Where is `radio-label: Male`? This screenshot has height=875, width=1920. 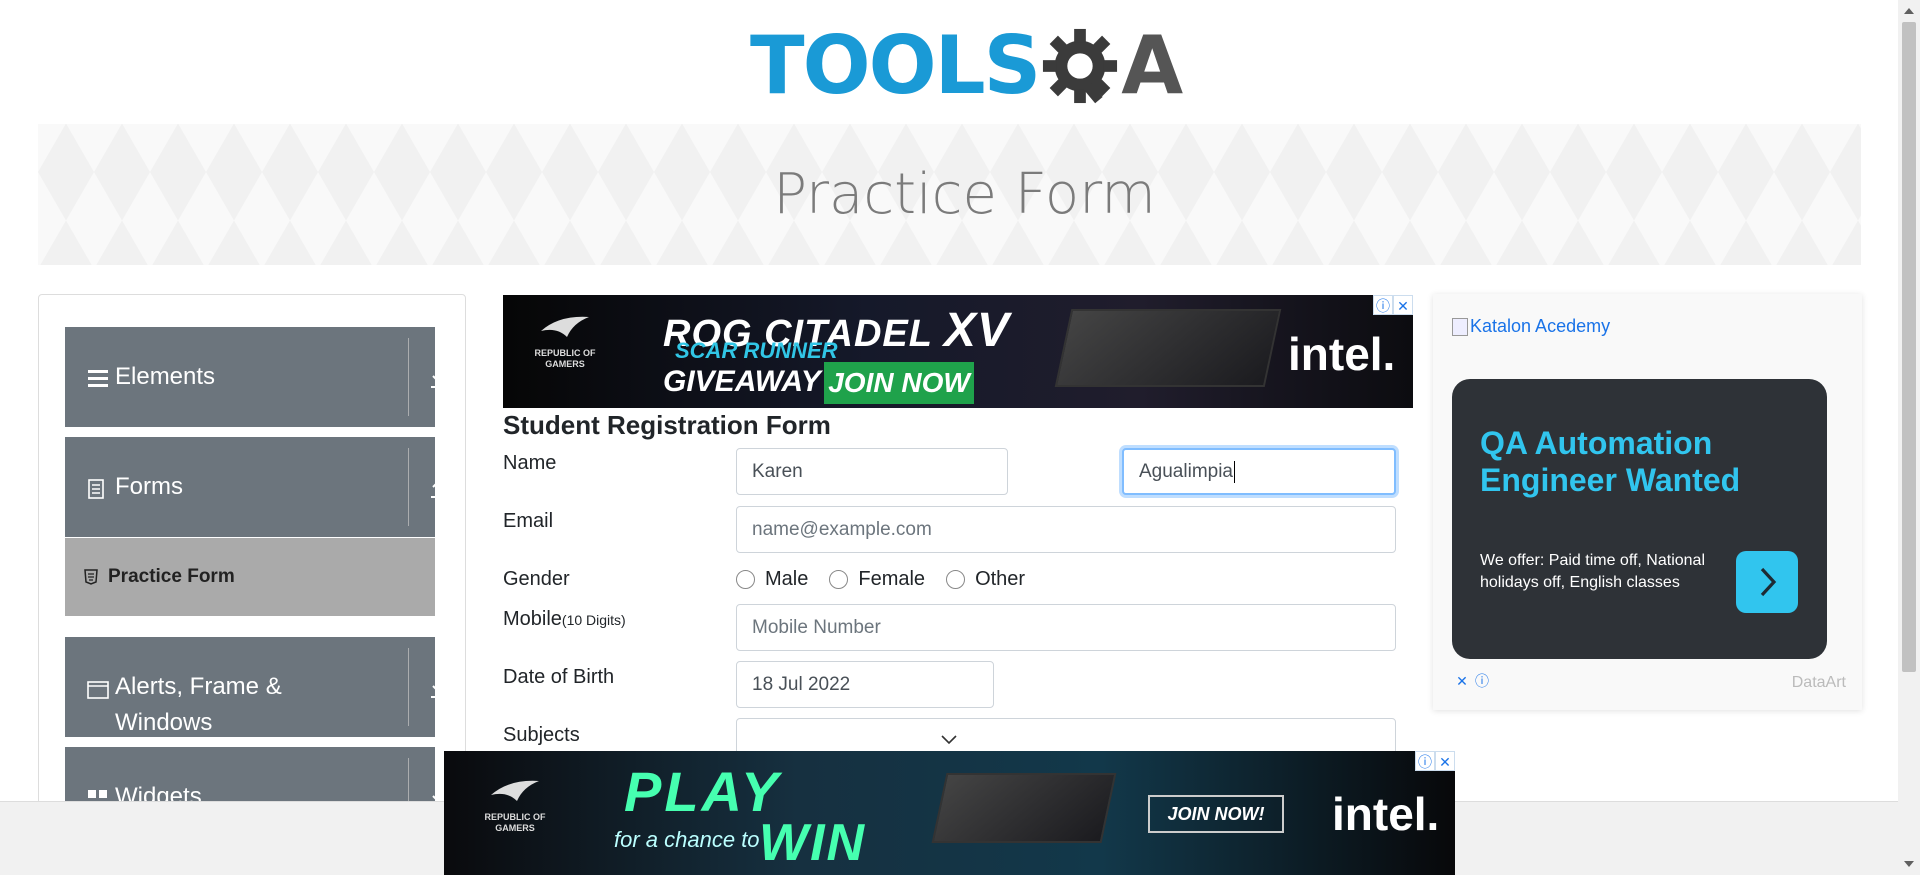
radio-label: Male is located at coordinates (787, 579).